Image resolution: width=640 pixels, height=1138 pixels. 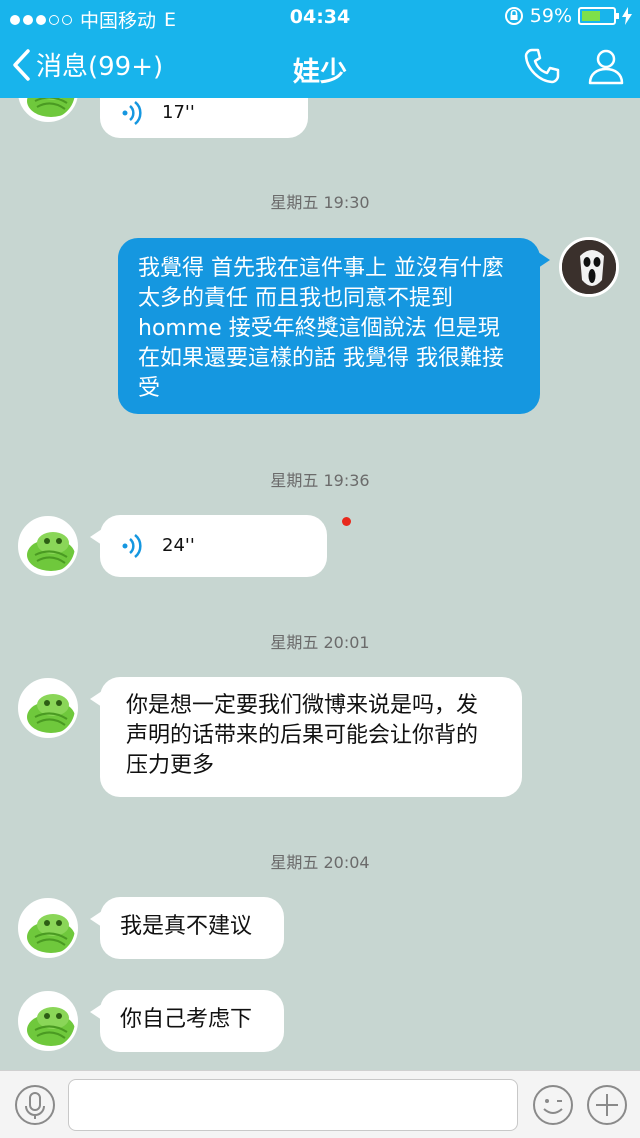 What do you see at coordinates (178, 545) in the screenshot?
I see `voice-duration: 24''` at bounding box center [178, 545].